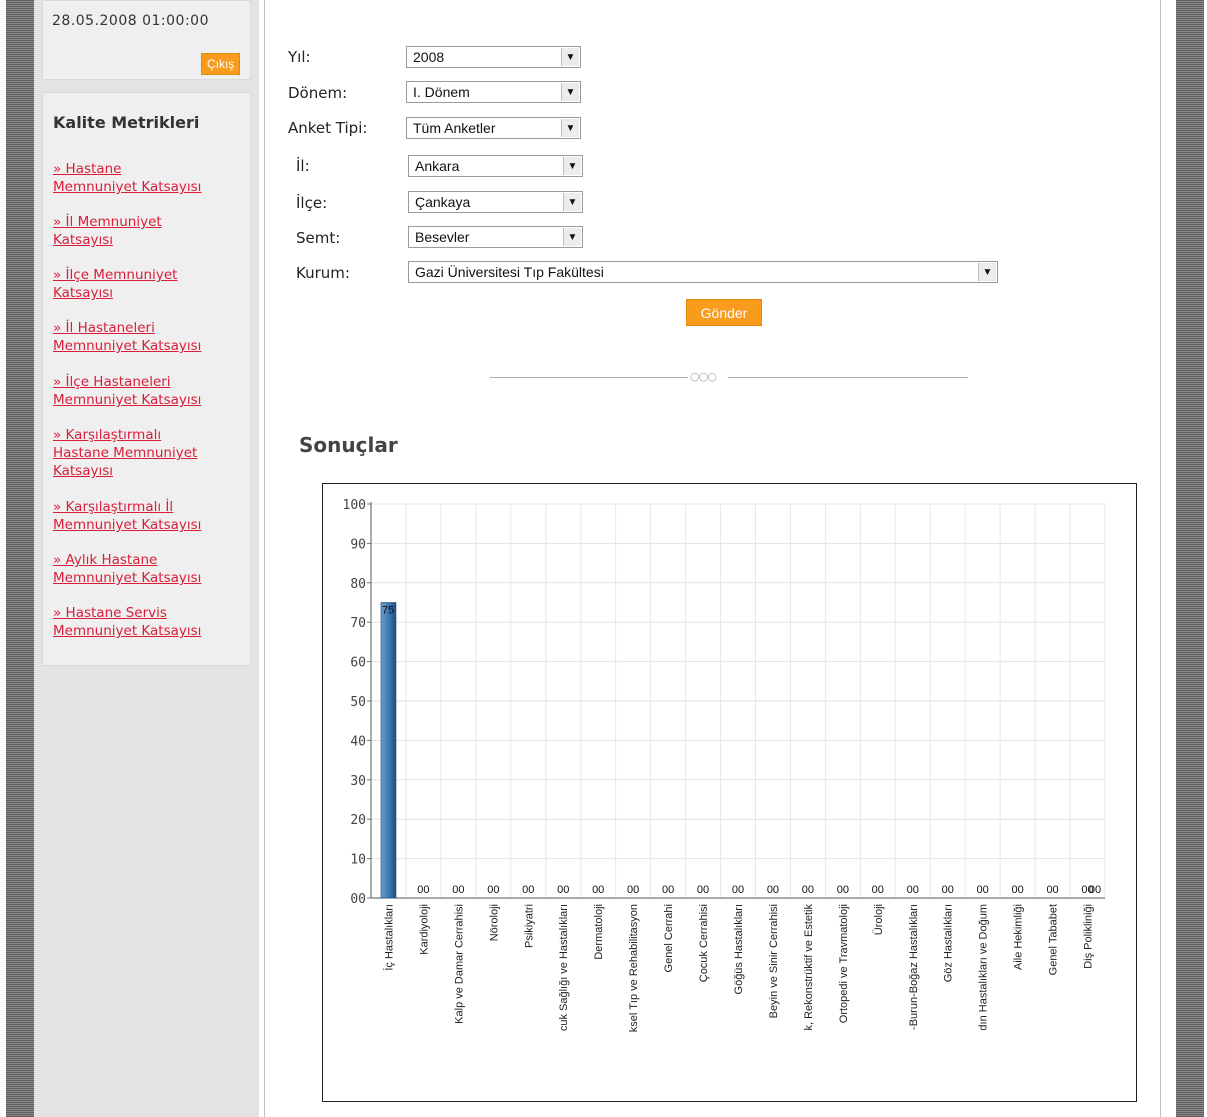 Image resolution: width=1207 pixels, height=1117 pixels. What do you see at coordinates (424, 929) in the screenshot?
I see `x-category-label: Kardiyoloji` at bounding box center [424, 929].